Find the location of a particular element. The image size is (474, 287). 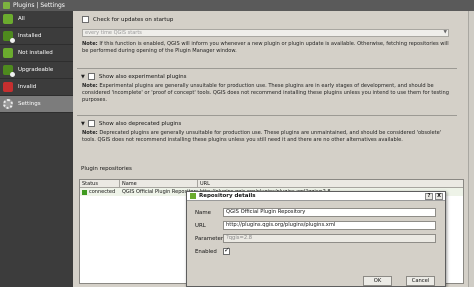

dialog-title: Repository details is located at coordinates (227, 196).